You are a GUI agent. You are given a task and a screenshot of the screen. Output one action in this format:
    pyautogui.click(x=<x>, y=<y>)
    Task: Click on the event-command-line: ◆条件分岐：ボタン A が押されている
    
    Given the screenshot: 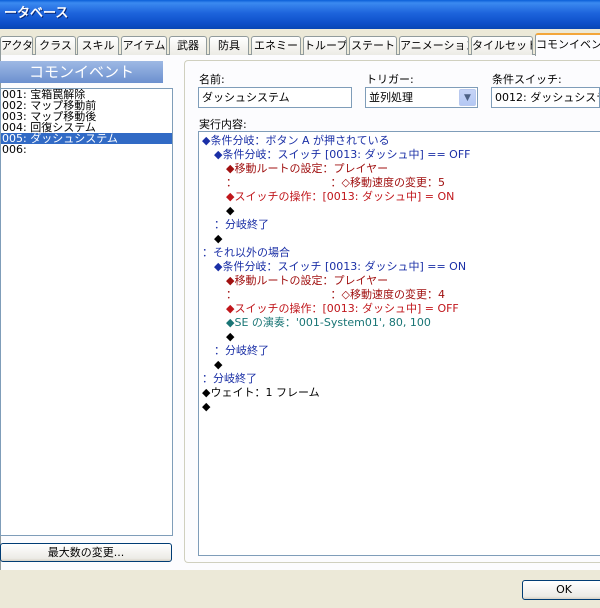 What is the action you would take?
    pyautogui.click(x=399, y=141)
    